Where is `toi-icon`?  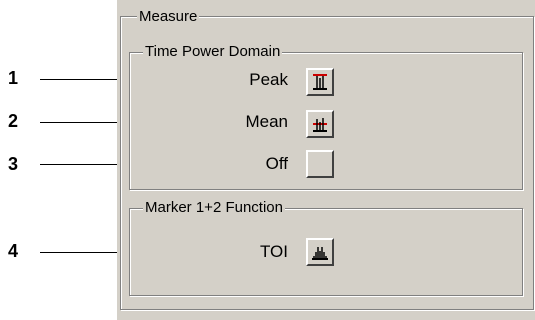 toi-icon is located at coordinates (320, 253).